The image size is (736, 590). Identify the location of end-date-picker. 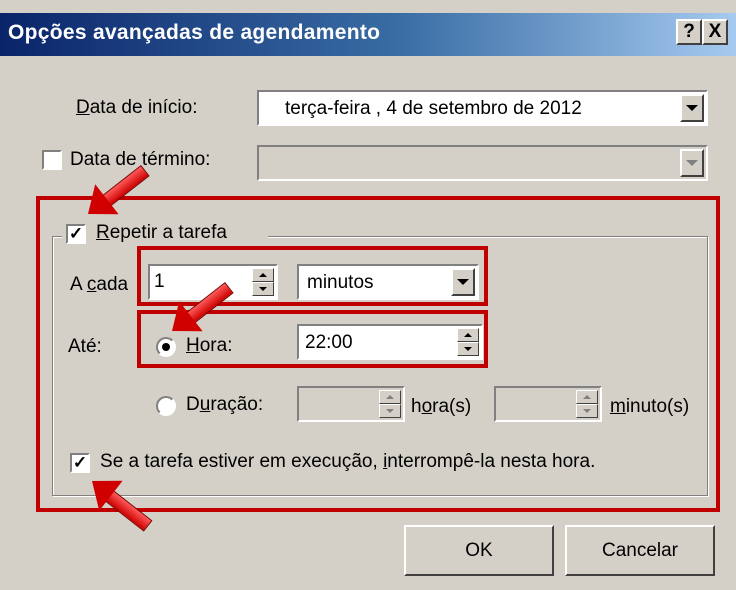
(482, 163).